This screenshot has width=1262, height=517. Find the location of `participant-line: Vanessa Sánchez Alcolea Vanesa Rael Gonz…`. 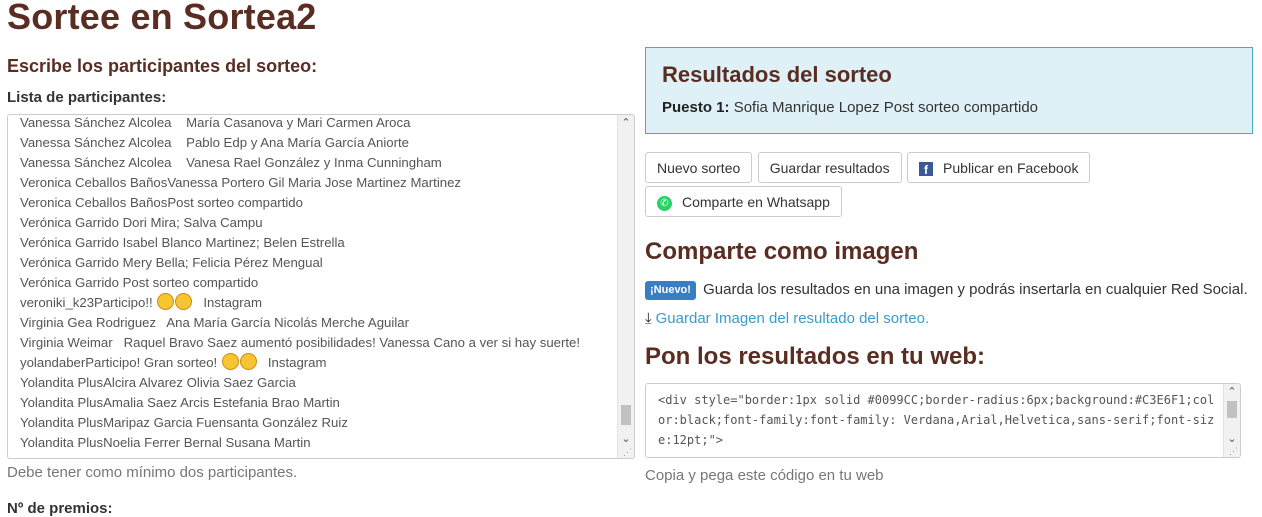

participant-line: Vanessa Sánchez Alcolea Vanesa Rael Gonz… is located at coordinates (231, 162).